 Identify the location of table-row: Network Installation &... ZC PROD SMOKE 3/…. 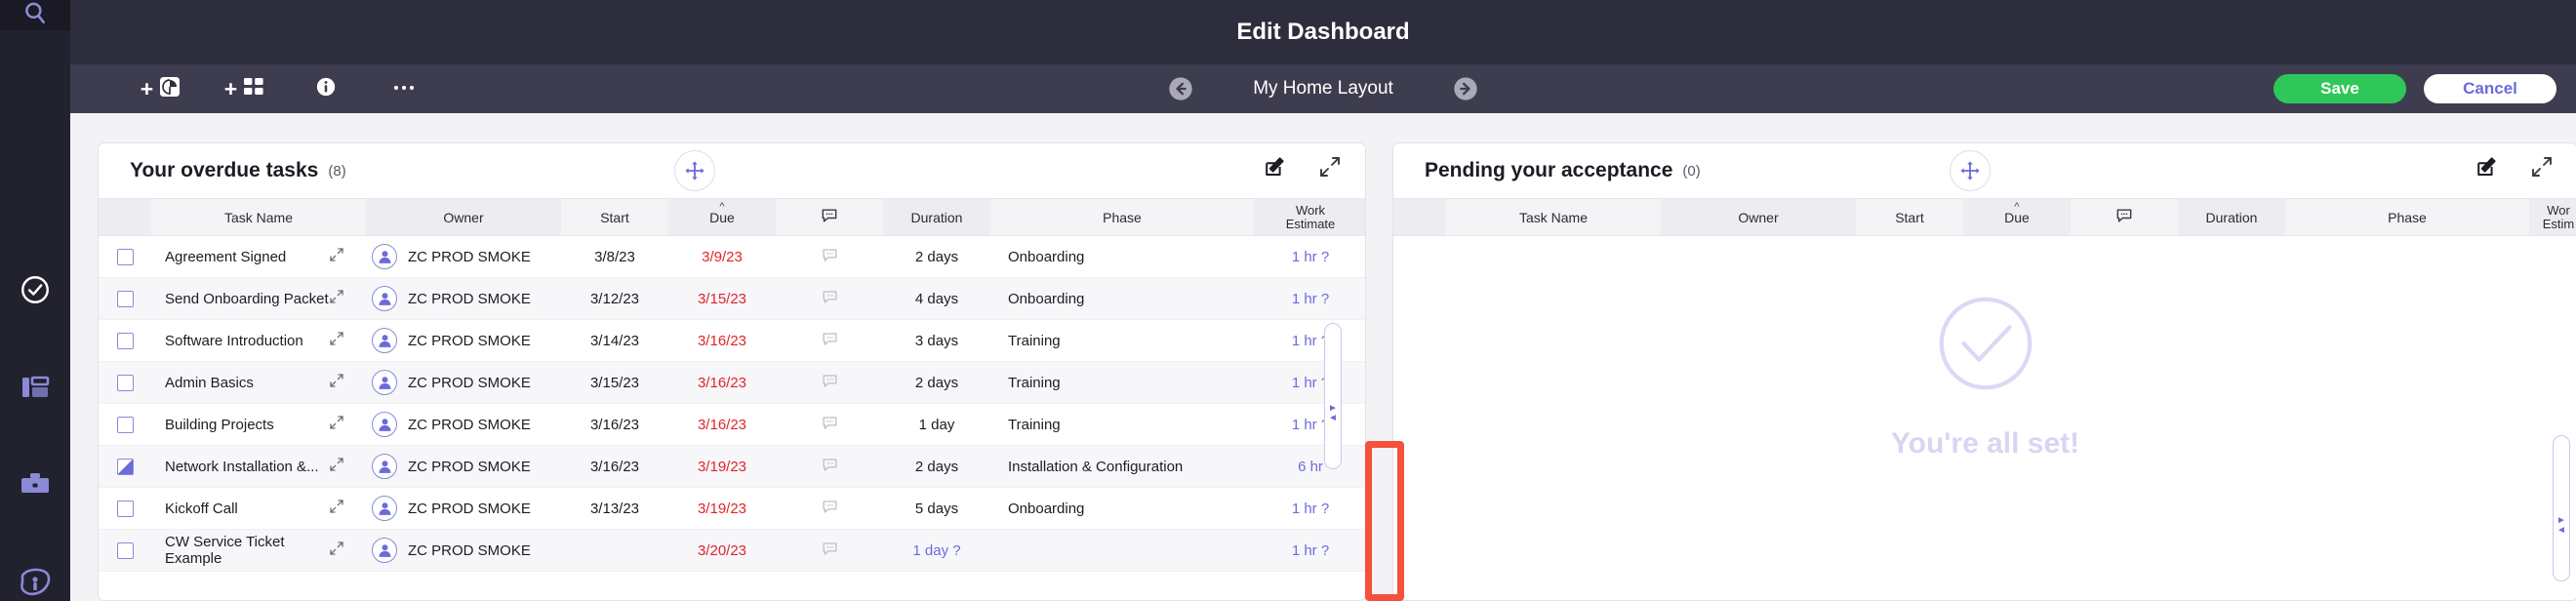
(732, 466).